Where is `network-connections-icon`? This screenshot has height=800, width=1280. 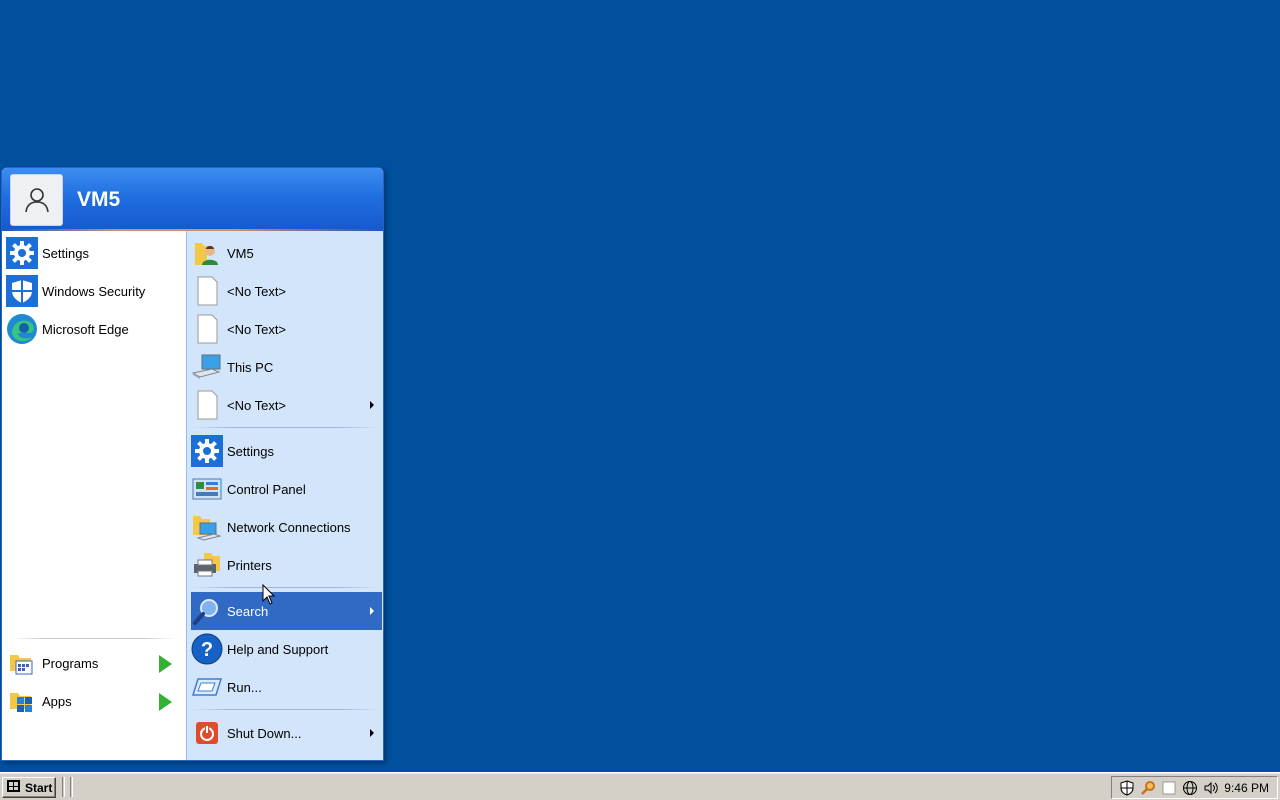 network-connections-icon is located at coordinates (207, 527).